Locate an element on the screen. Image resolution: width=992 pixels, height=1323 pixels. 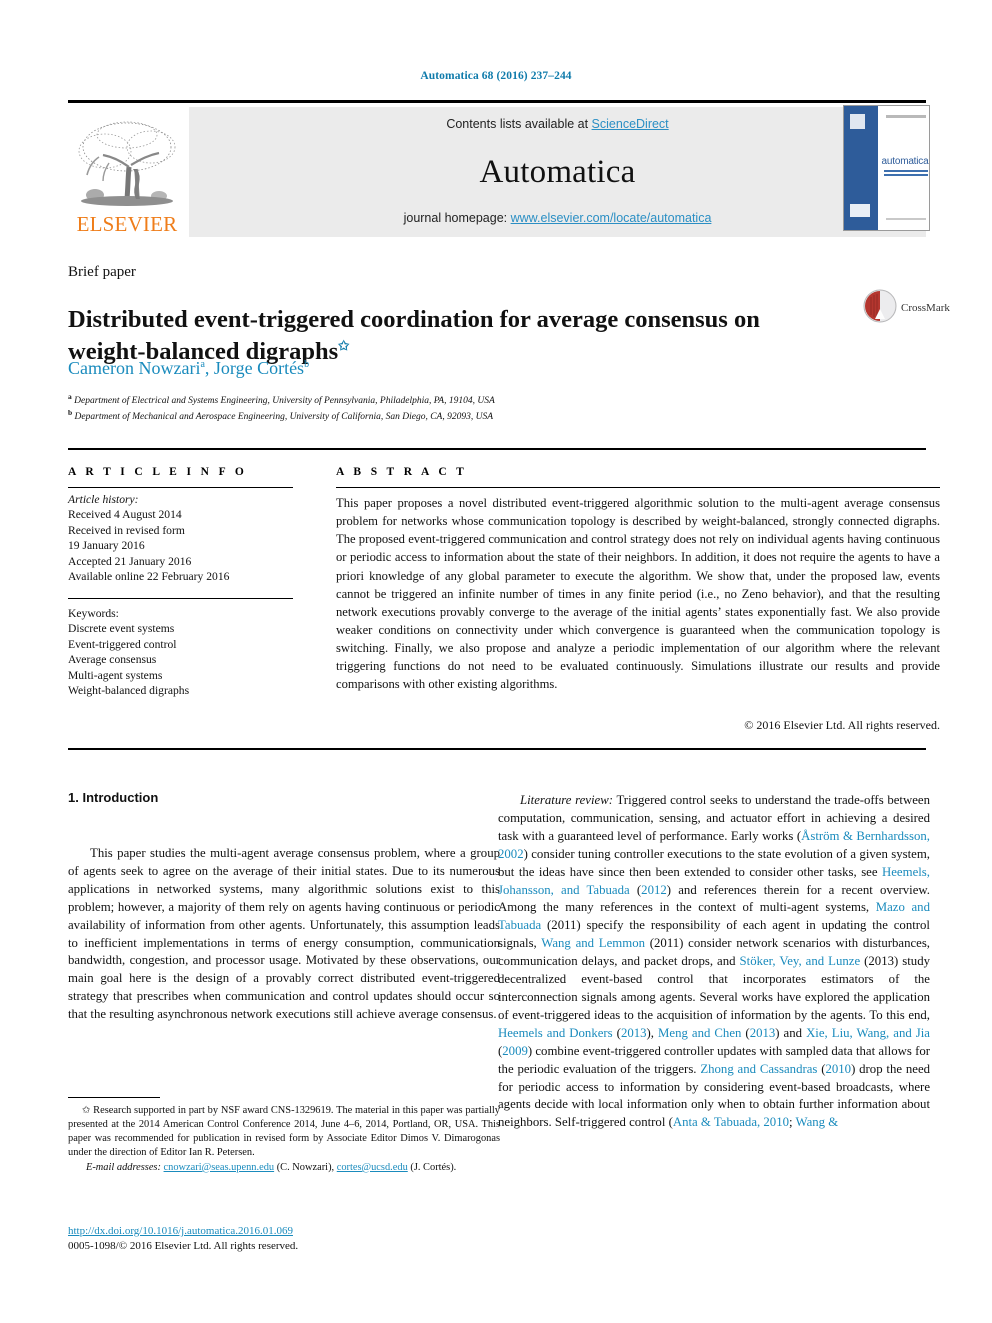
email-owner-1: (C. Nowzari), is located at coordinates (305, 1167).